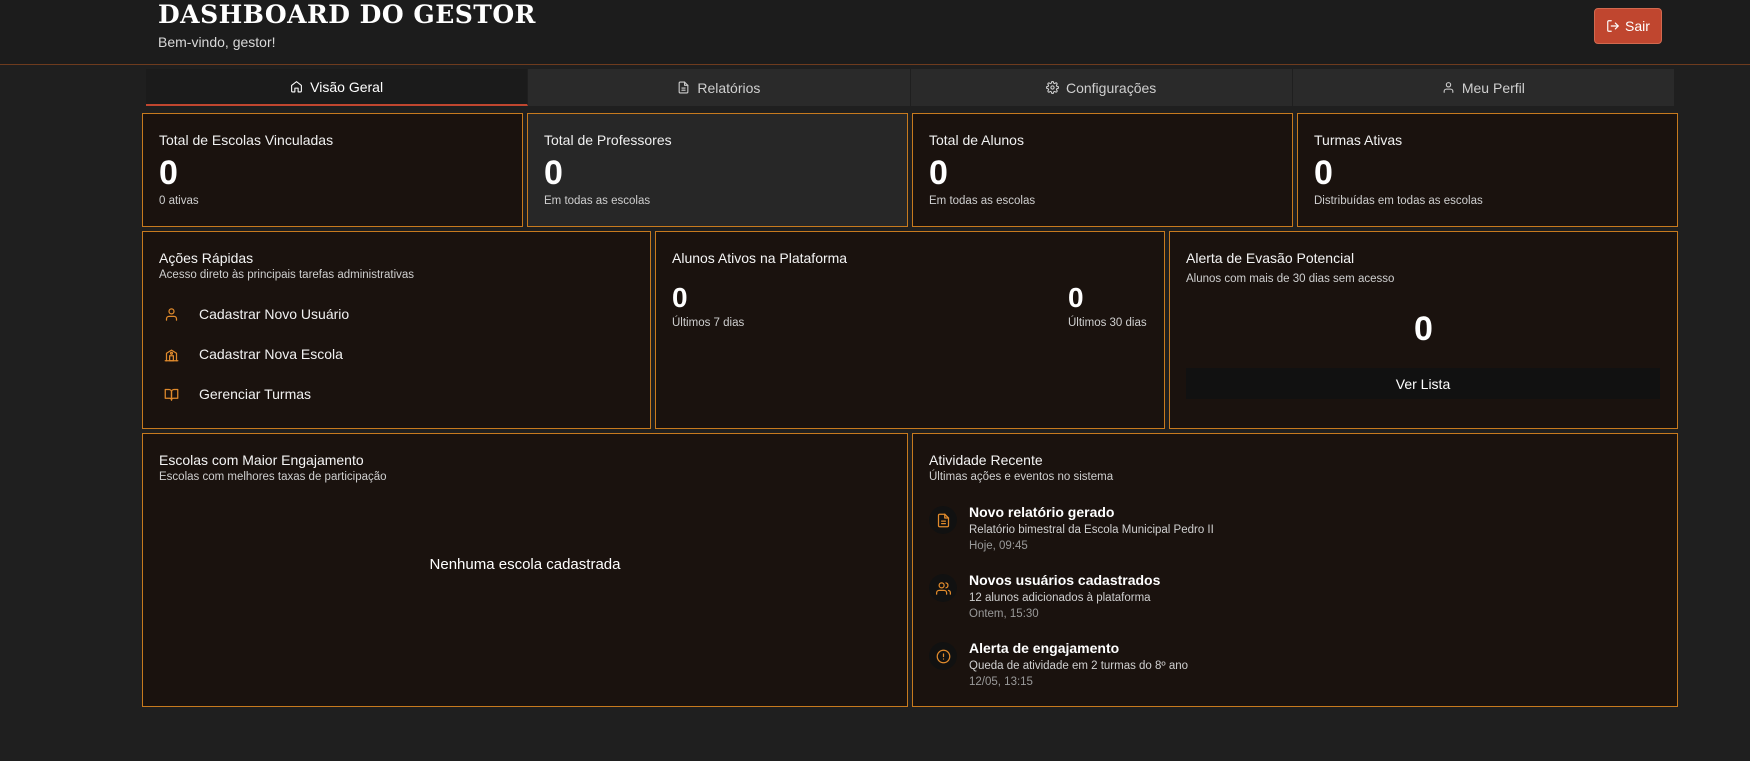 The height and width of the screenshot is (761, 1750). I want to click on action-cadastrar-usuario: Cadastrar Novo Usuário, so click(254, 314).